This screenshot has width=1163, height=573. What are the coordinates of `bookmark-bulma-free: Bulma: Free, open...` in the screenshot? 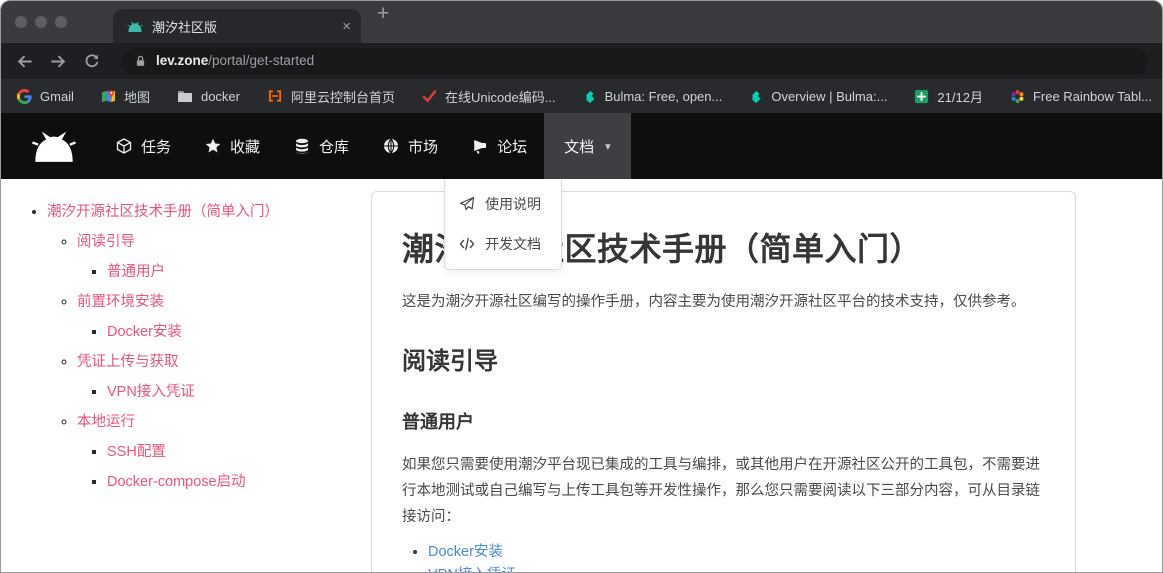 It's located at (652, 96).